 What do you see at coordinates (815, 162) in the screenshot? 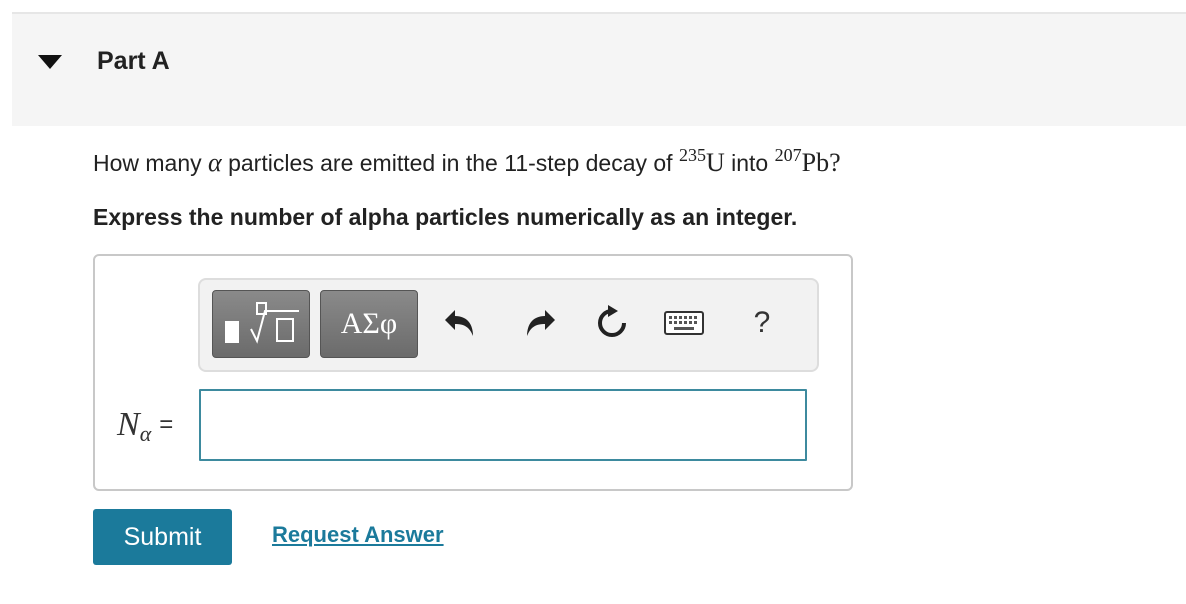
I see `lead-symbol: Pb` at bounding box center [815, 162].